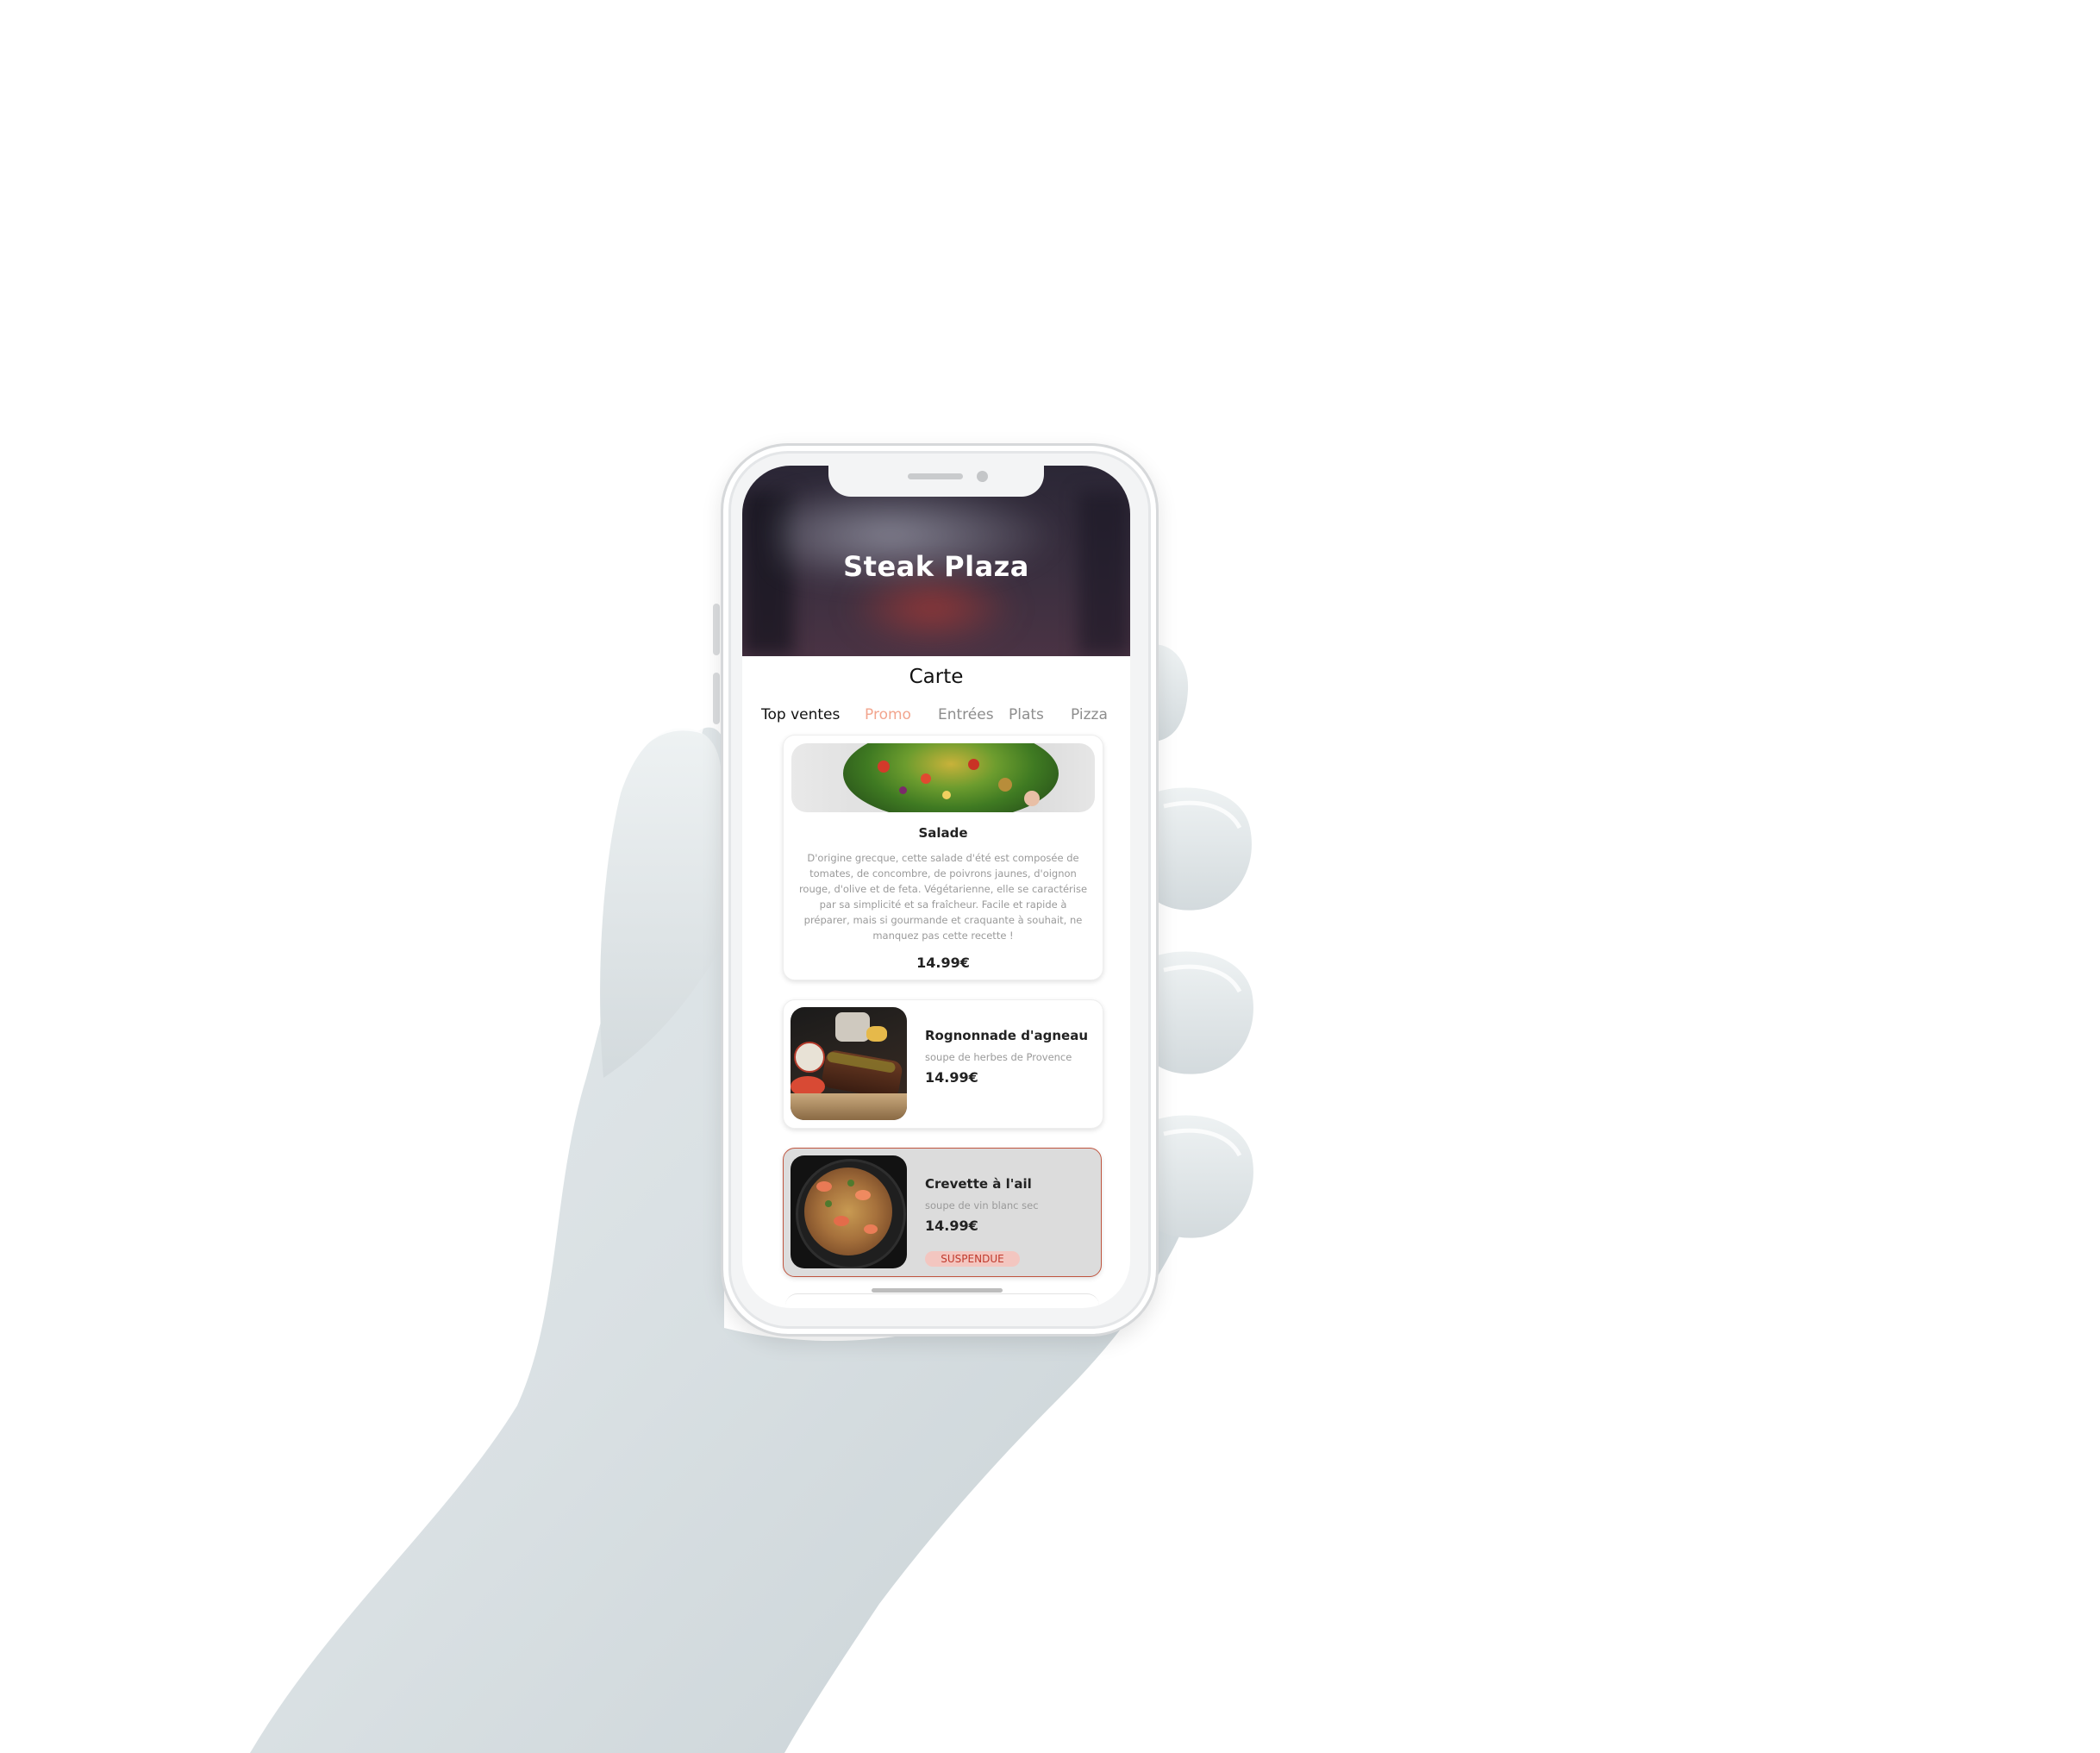 Image resolution: width=2100 pixels, height=1753 pixels. What do you see at coordinates (935, 476) in the screenshot?
I see `speaker` at bounding box center [935, 476].